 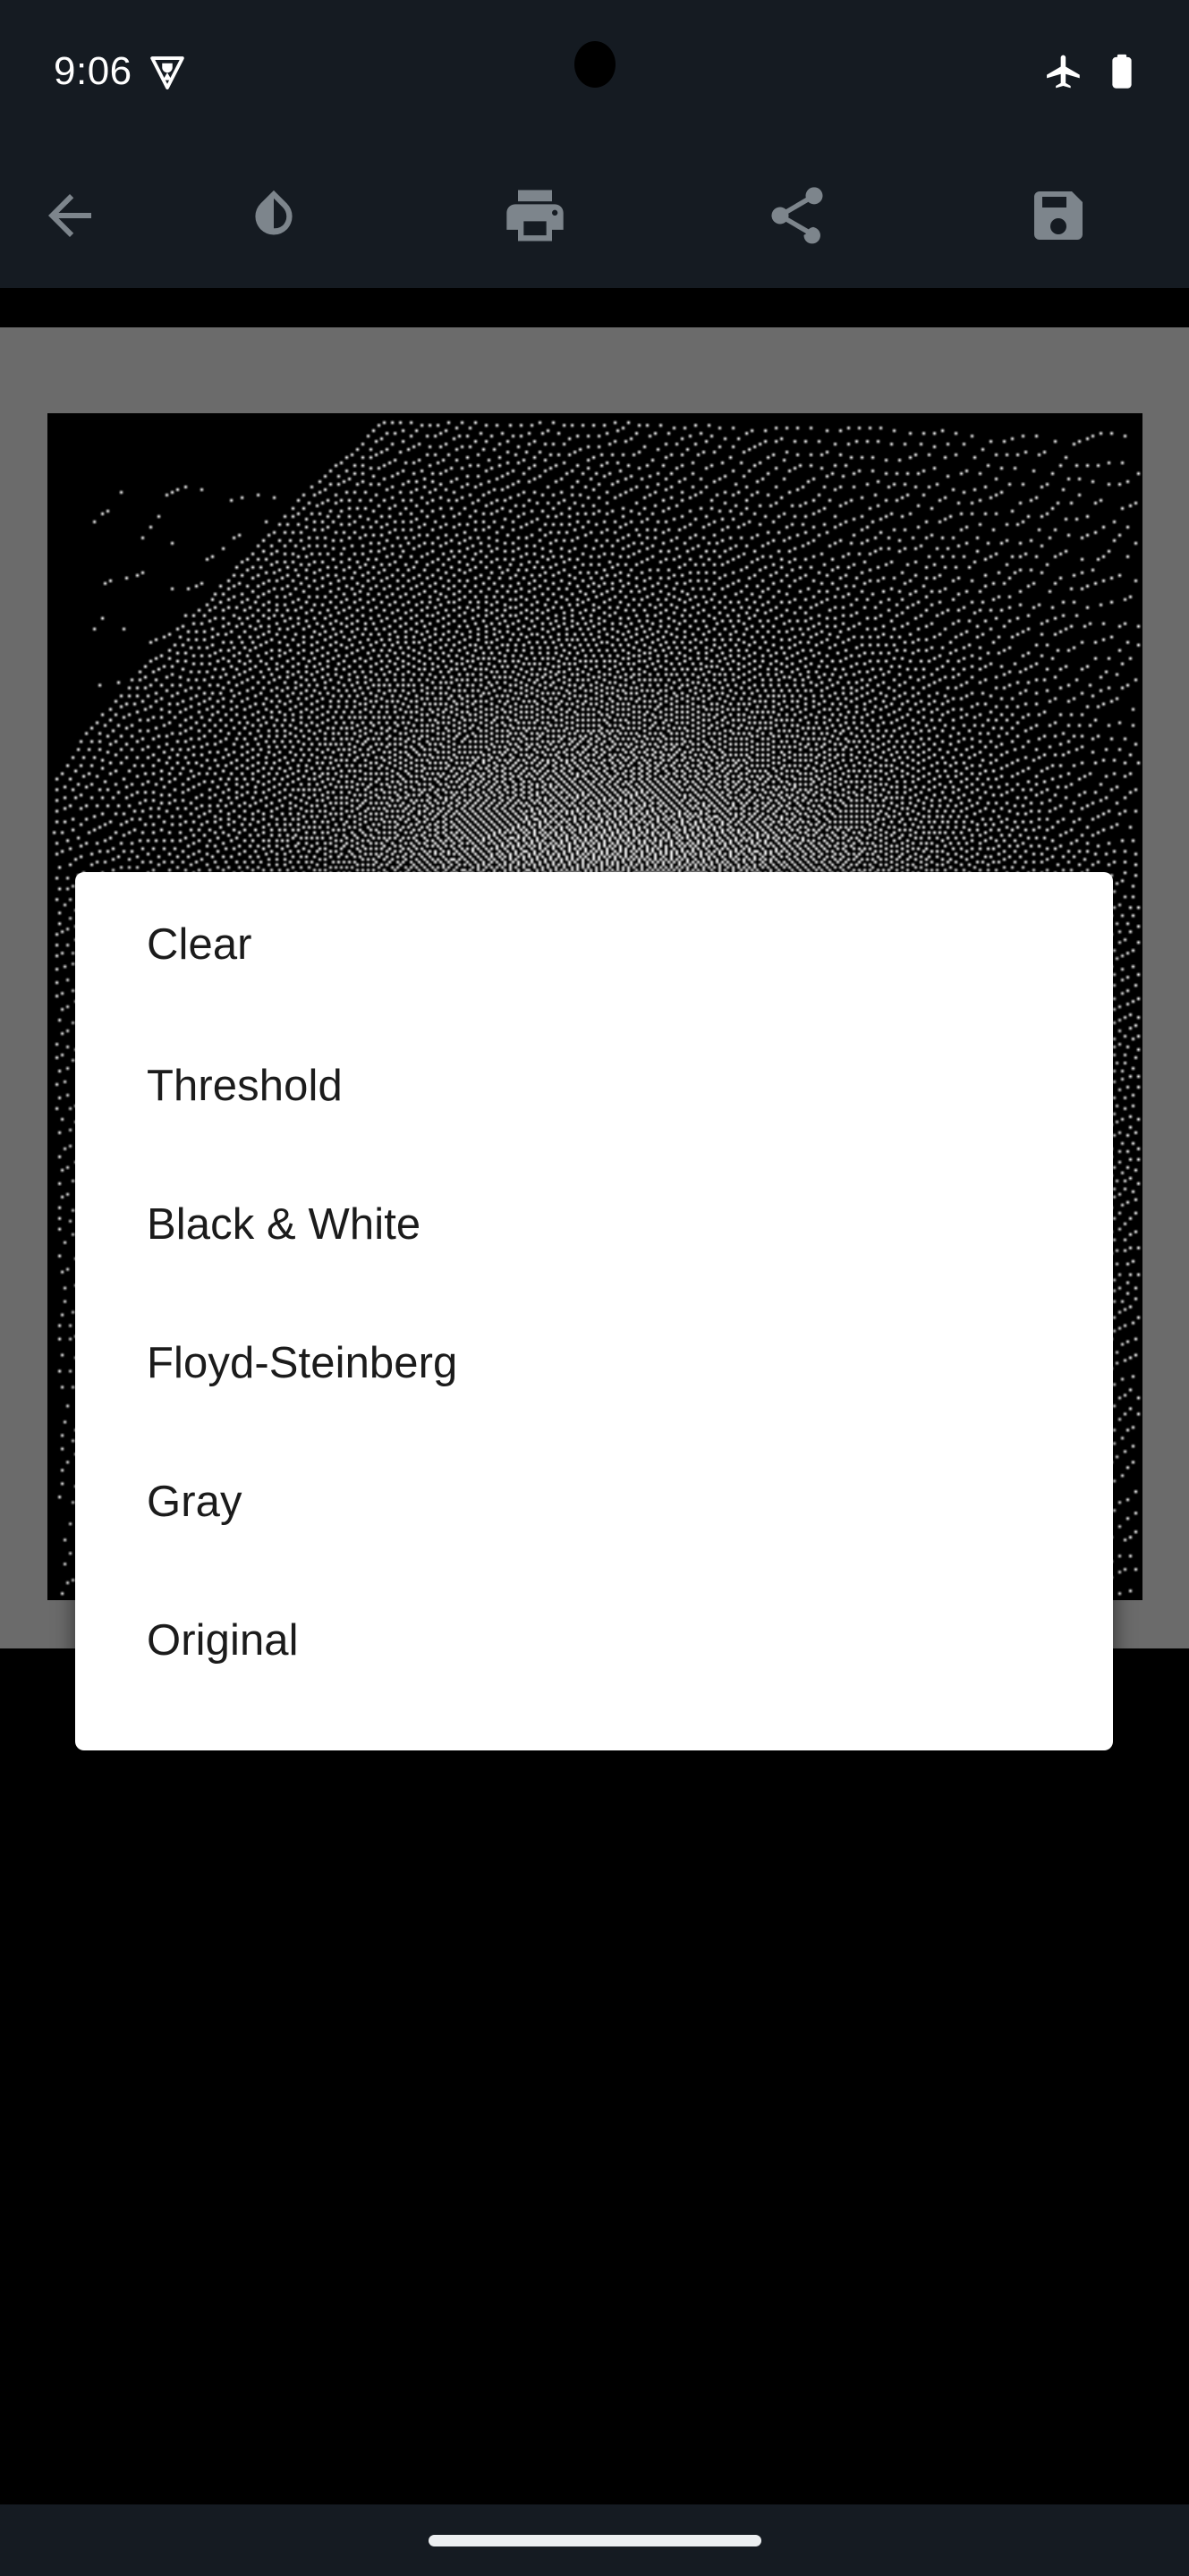 I want to click on share-icon, so click(x=797, y=216).